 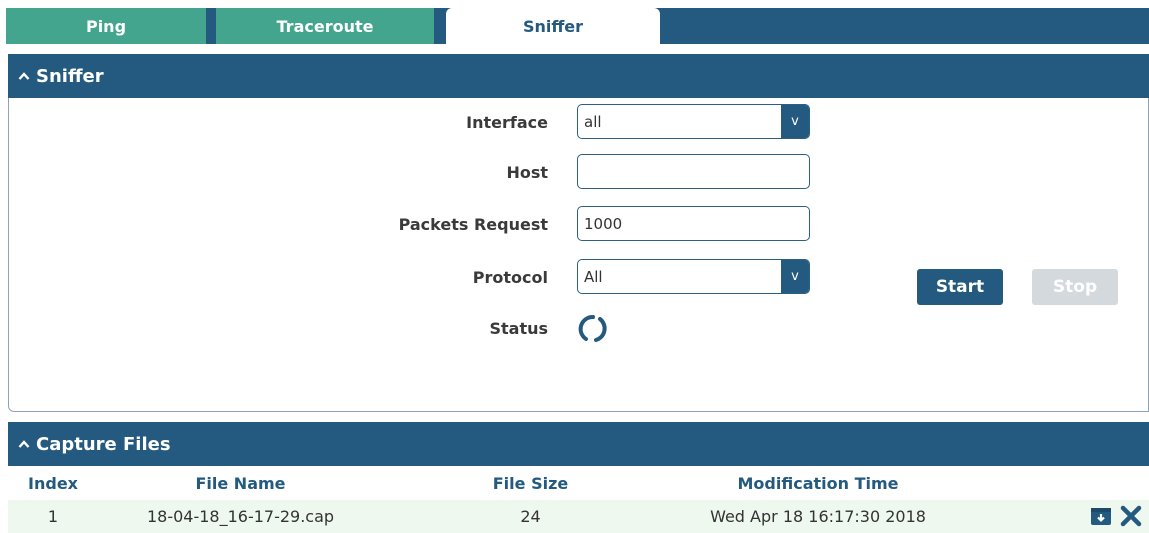 What do you see at coordinates (518, 328) in the screenshot?
I see `status-label: Status` at bounding box center [518, 328].